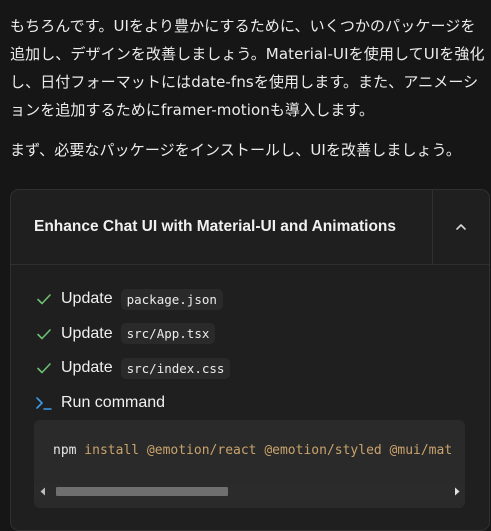 The height and width of the screenshot is (531, 491). I want to click on step-item: Update src/index.css, so click(133, 368).